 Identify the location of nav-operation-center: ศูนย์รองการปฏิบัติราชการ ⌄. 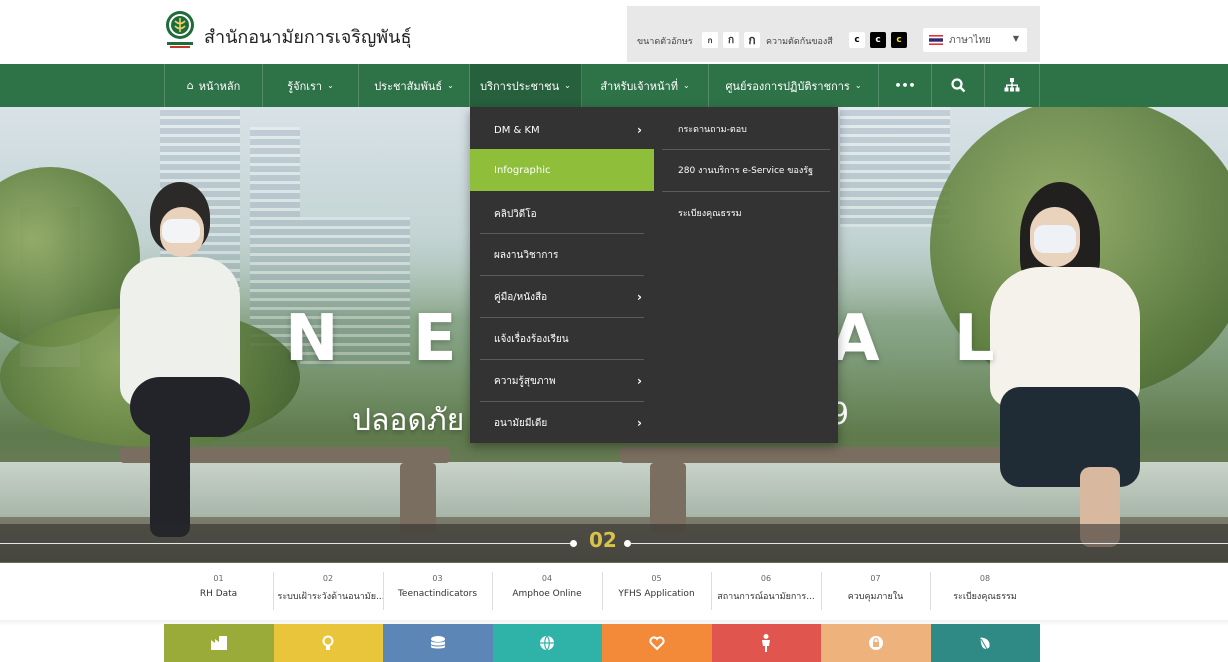
(794, 85).